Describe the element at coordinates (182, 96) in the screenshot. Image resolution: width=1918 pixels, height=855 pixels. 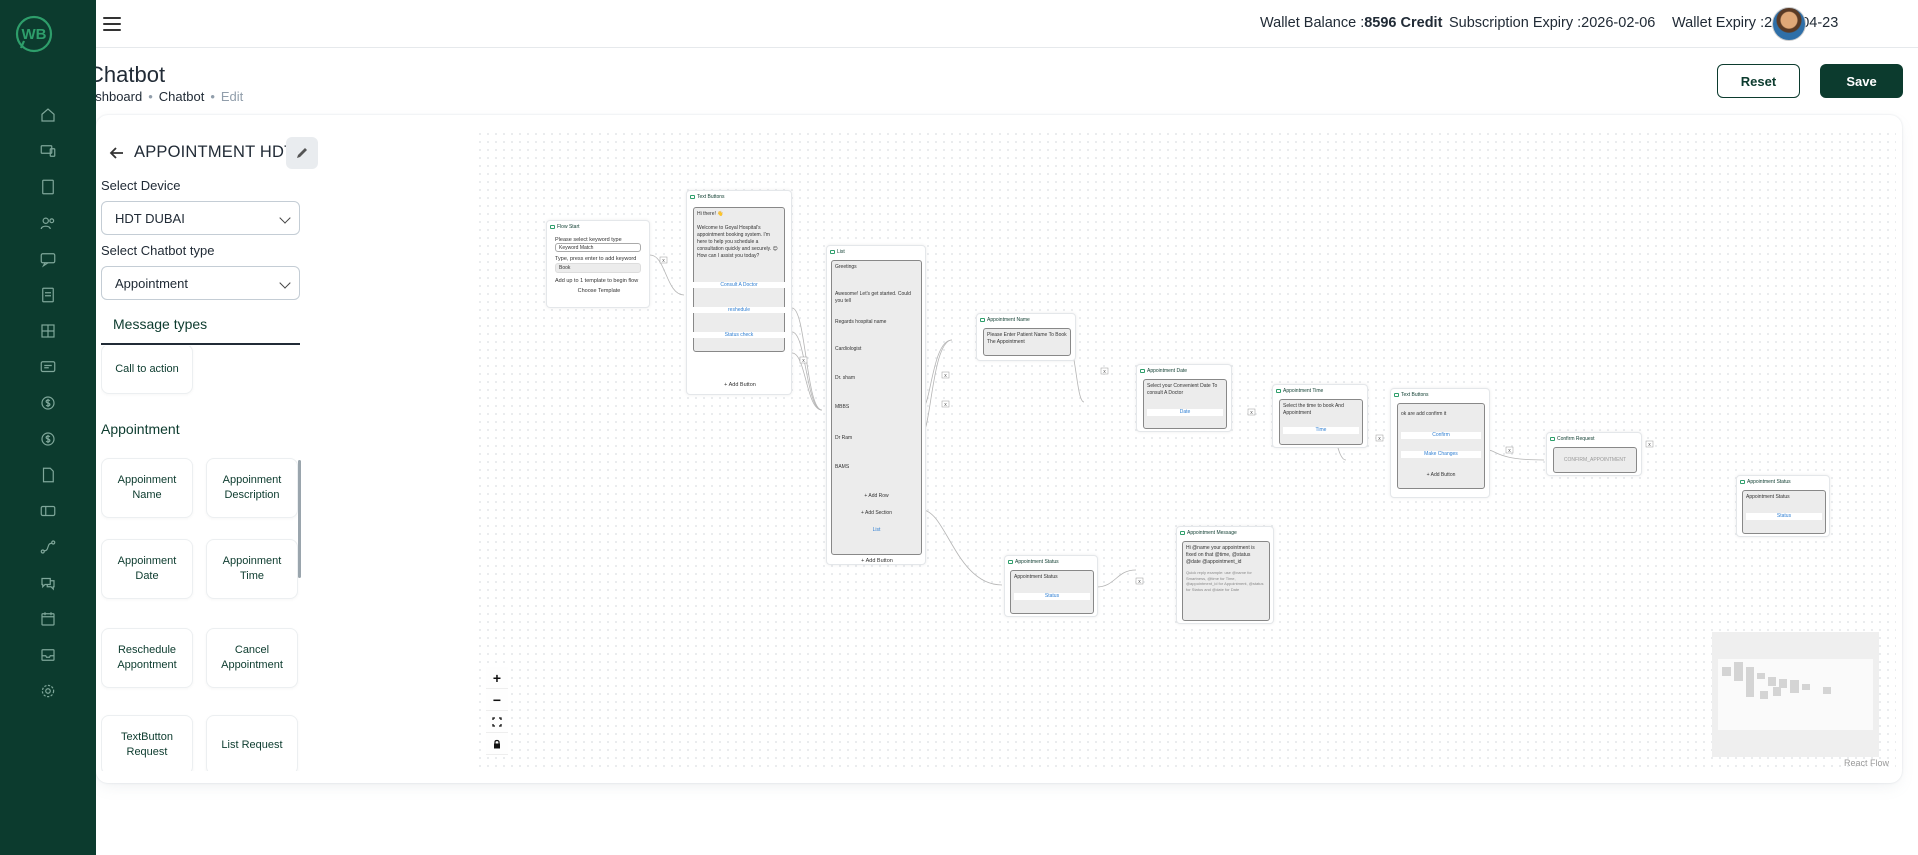
I see `breadcrumb-chatbot: Chatbot` at that location.